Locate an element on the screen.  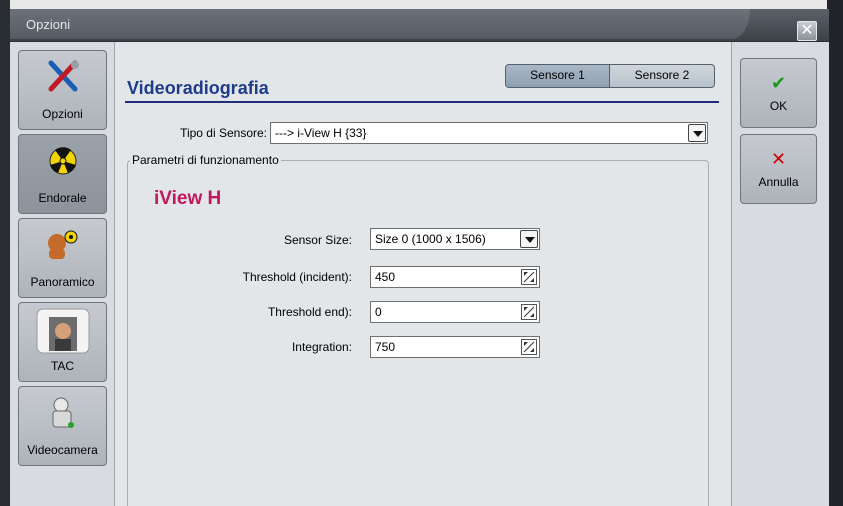
threshold-incident-input: 450 is located at coordinates (455, 277).